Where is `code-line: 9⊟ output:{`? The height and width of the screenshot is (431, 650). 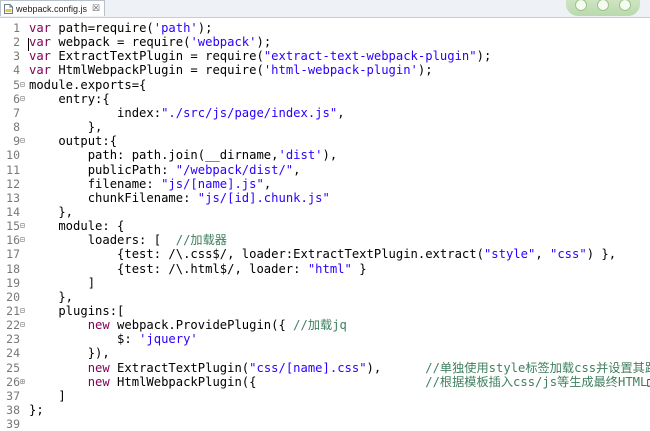
code-line: 9⊟ output:{ is located at coordinates (58, 141).